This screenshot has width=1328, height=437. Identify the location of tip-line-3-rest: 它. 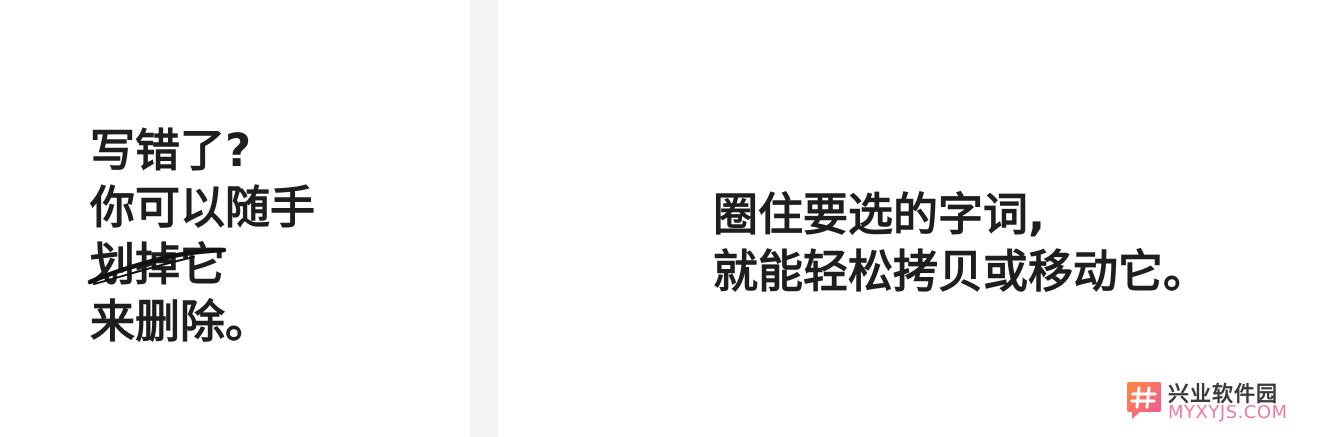
(203, 264).